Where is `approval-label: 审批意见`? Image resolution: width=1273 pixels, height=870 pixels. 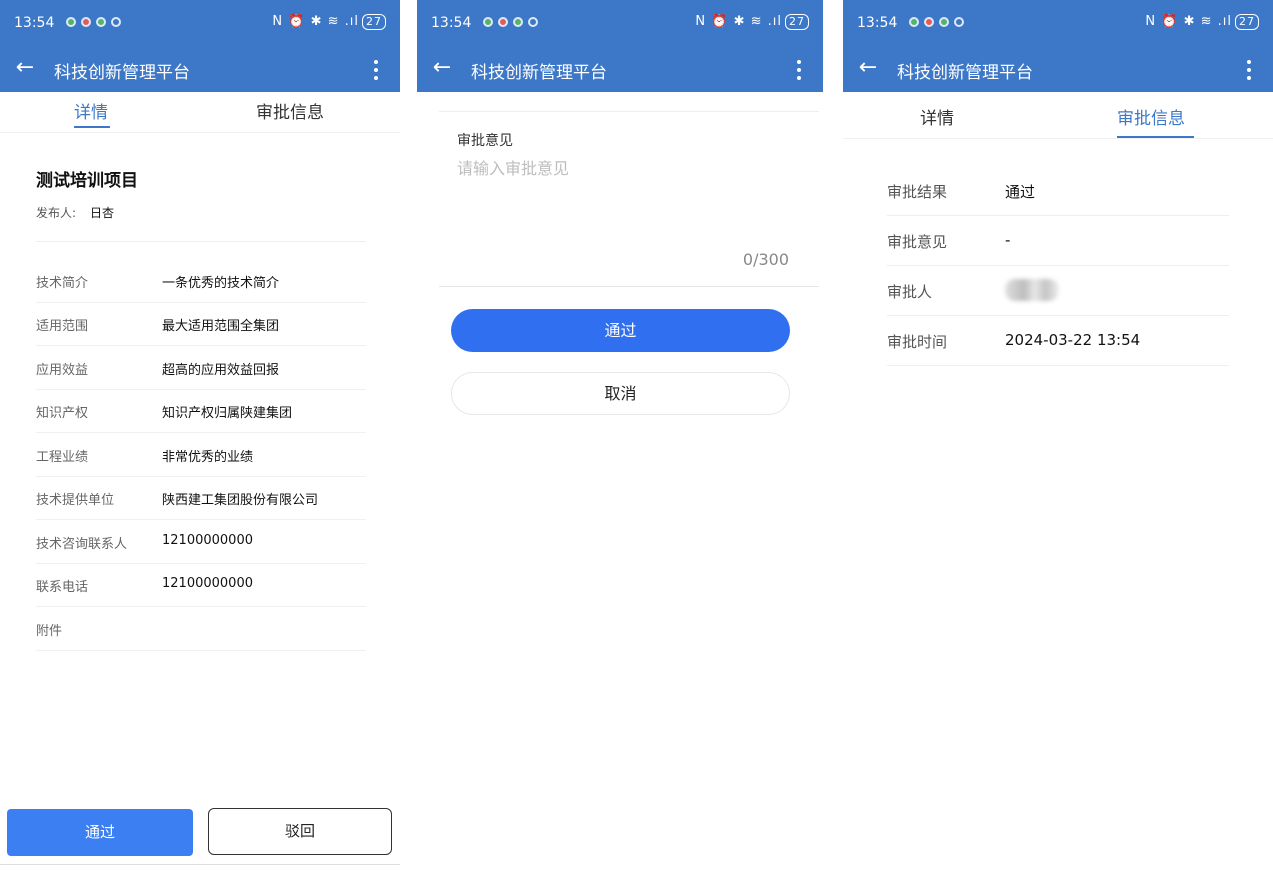
approval-label: 审批意见 is located at coordinates (917, 242).